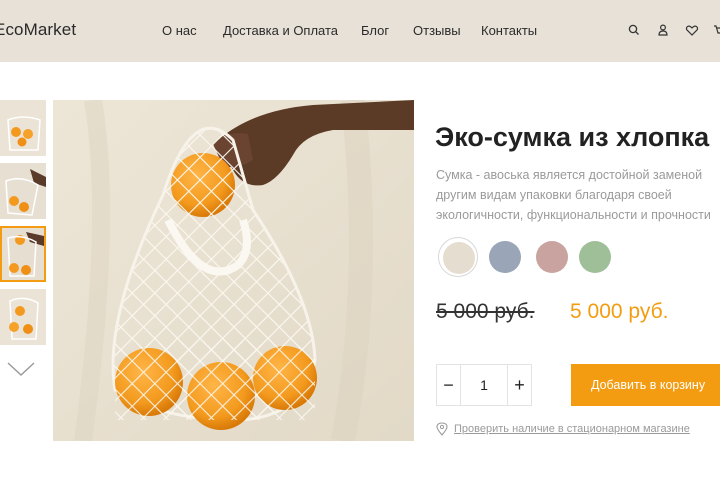 The height and width of the screenshot is (480, 720). What do you see at coordinates (692, 30) in the screenshot?
I see `heart-icon` at bounding box center [692, 30].